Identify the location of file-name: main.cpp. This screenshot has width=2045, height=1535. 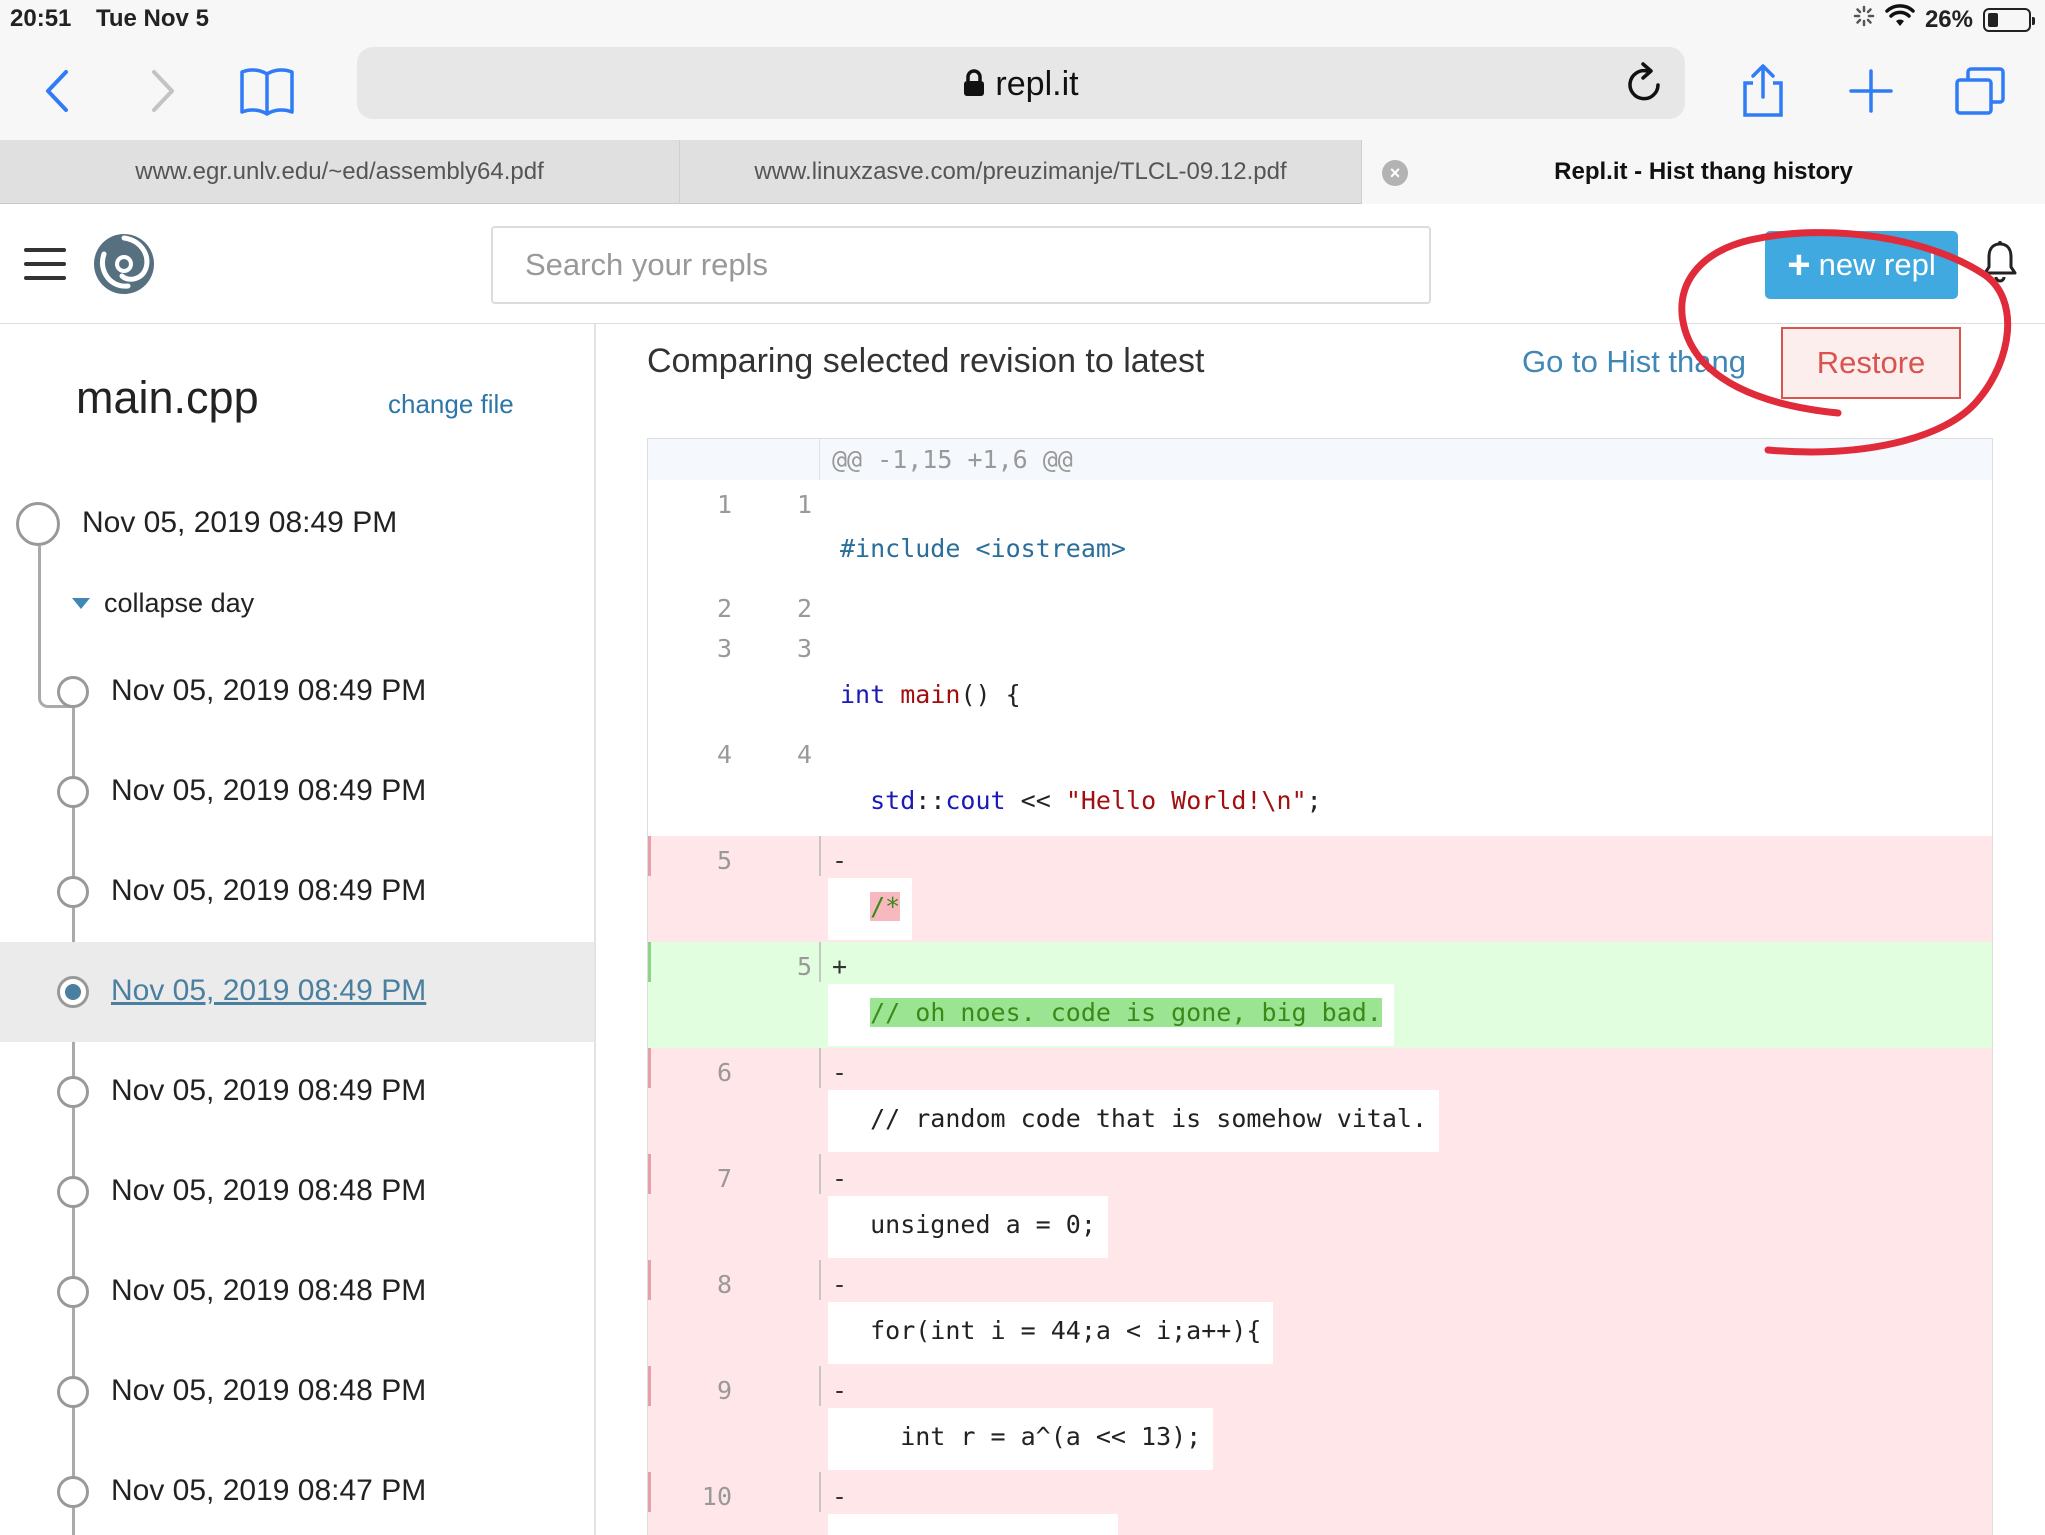
(167, 397).